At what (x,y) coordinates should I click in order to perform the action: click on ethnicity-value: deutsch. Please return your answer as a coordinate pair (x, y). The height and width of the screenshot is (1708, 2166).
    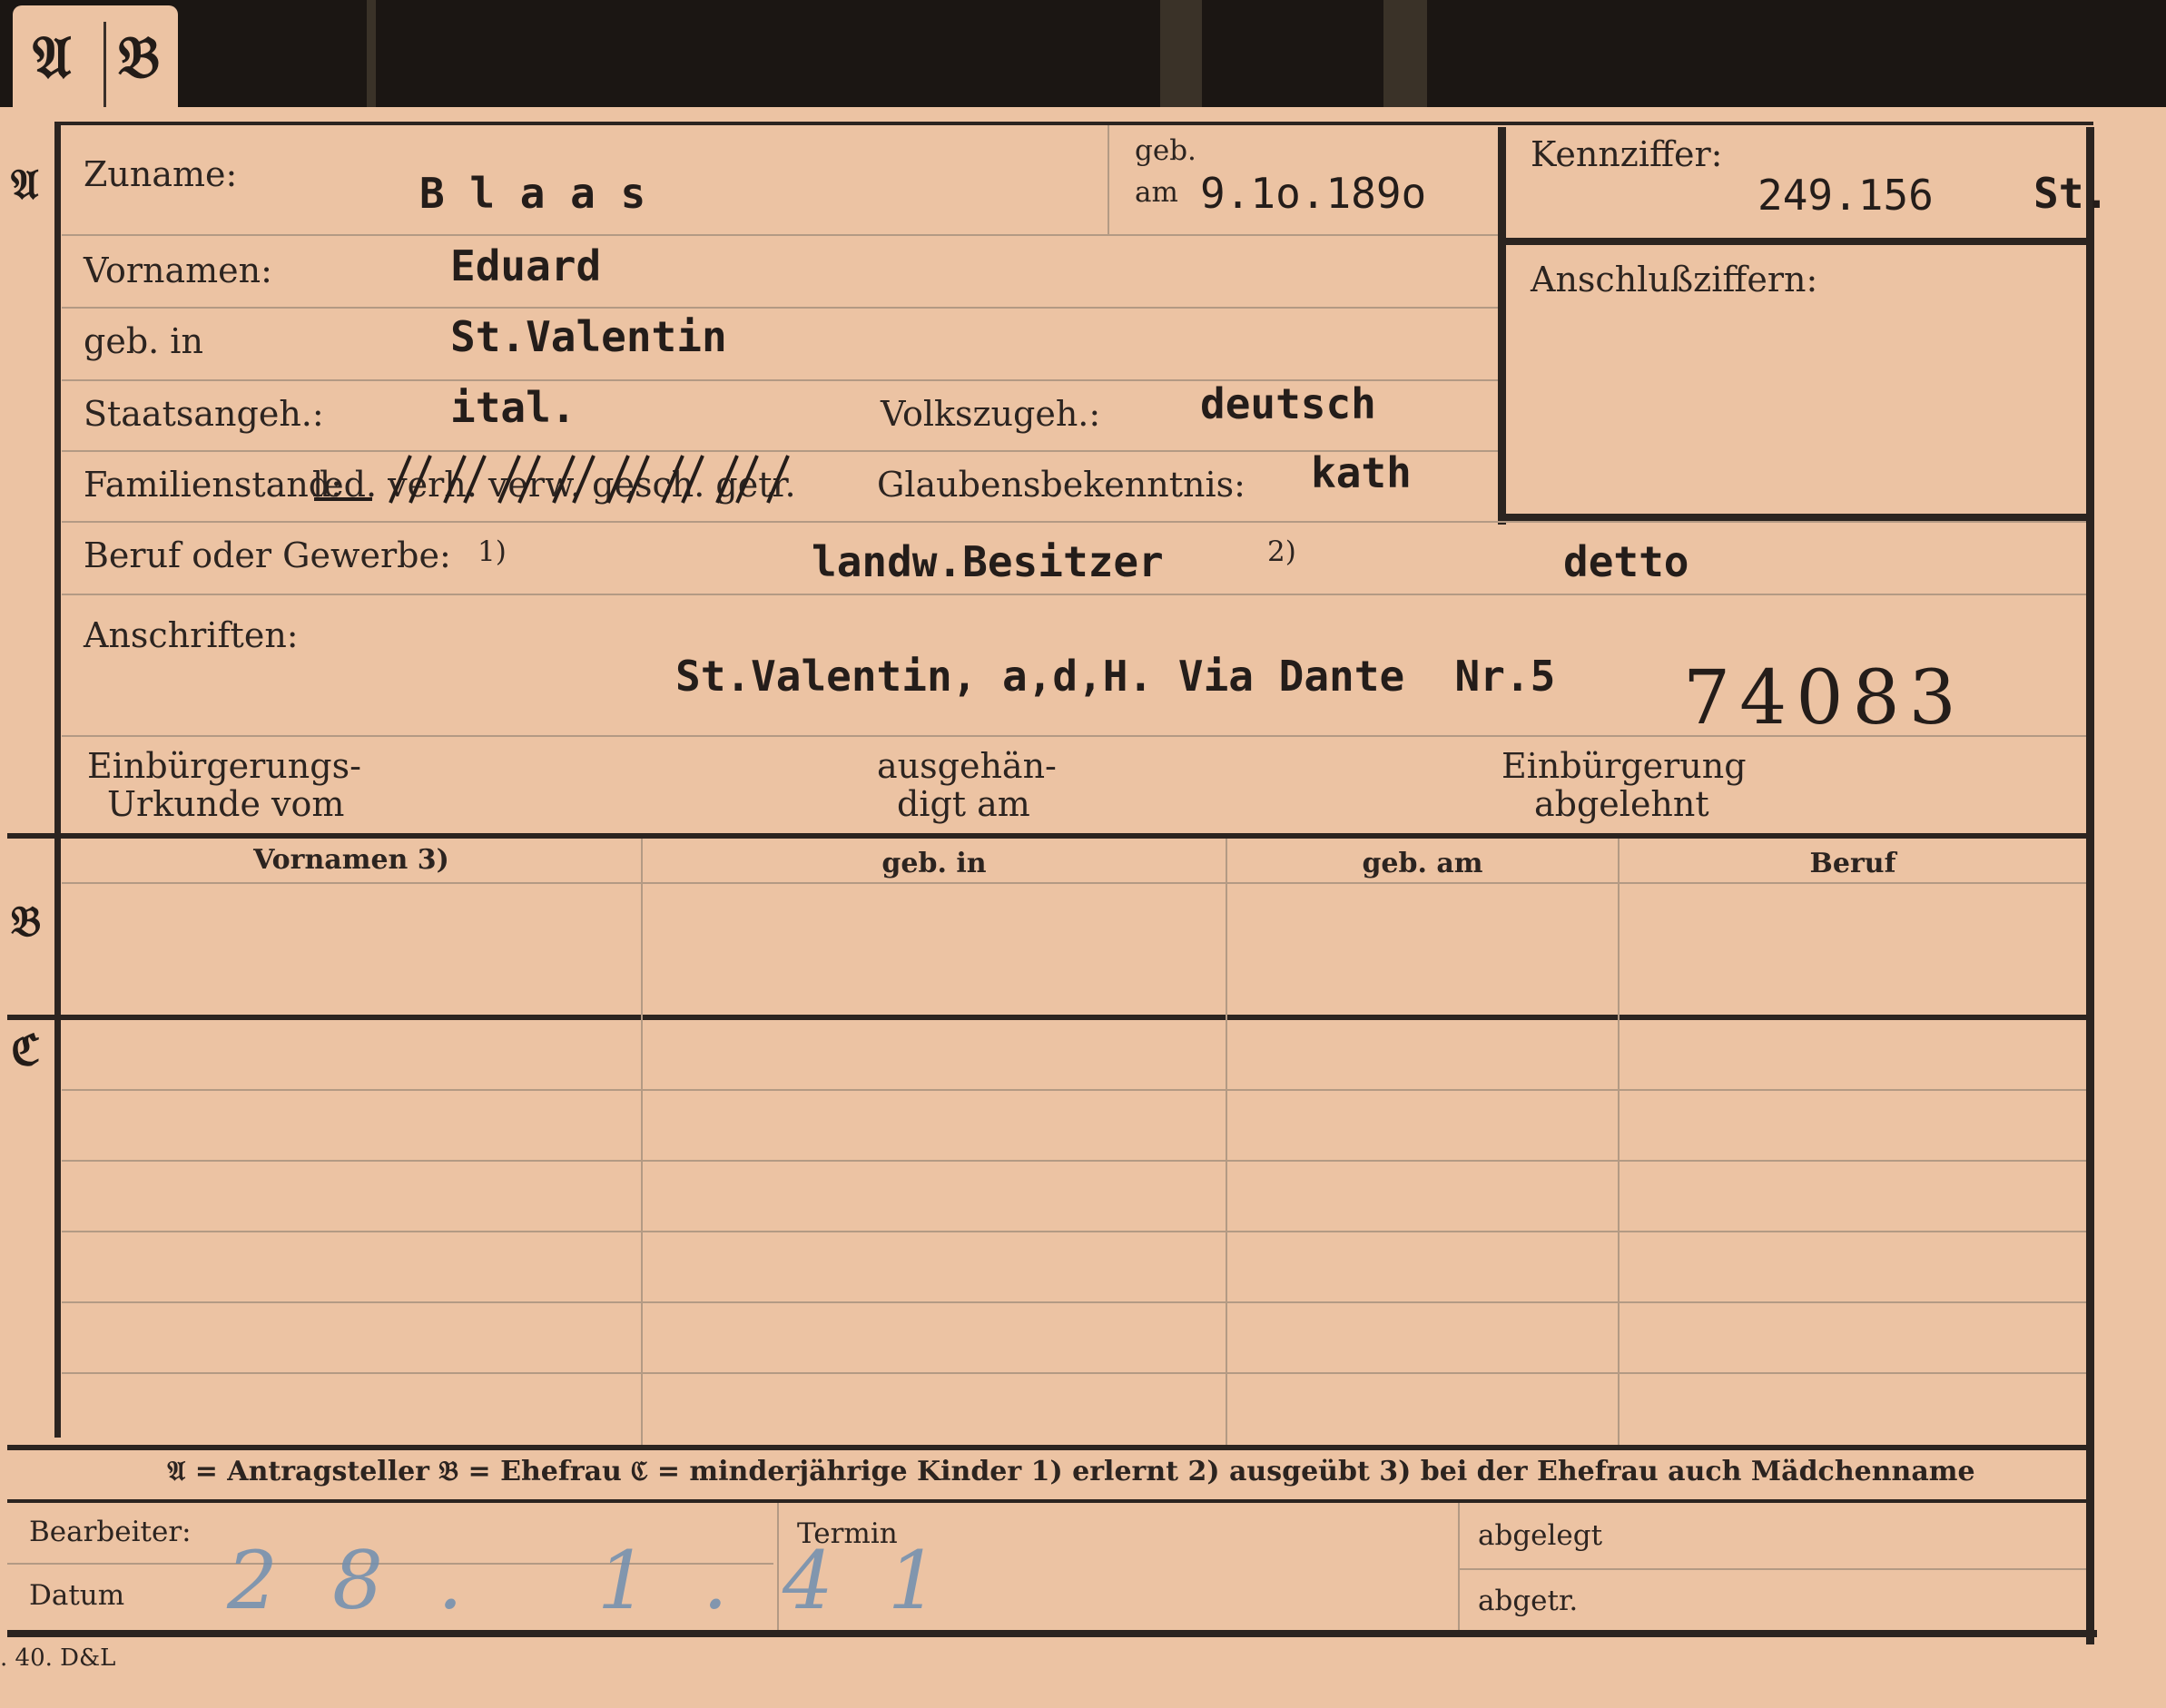
    Looking at the image, I should click on (1288, 403).